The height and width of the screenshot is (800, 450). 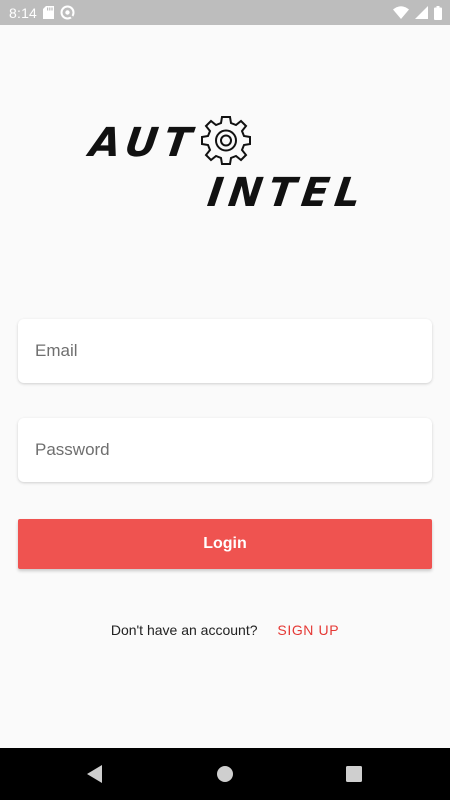 I want to click on login-button: Login, so click(x=225, y=544).